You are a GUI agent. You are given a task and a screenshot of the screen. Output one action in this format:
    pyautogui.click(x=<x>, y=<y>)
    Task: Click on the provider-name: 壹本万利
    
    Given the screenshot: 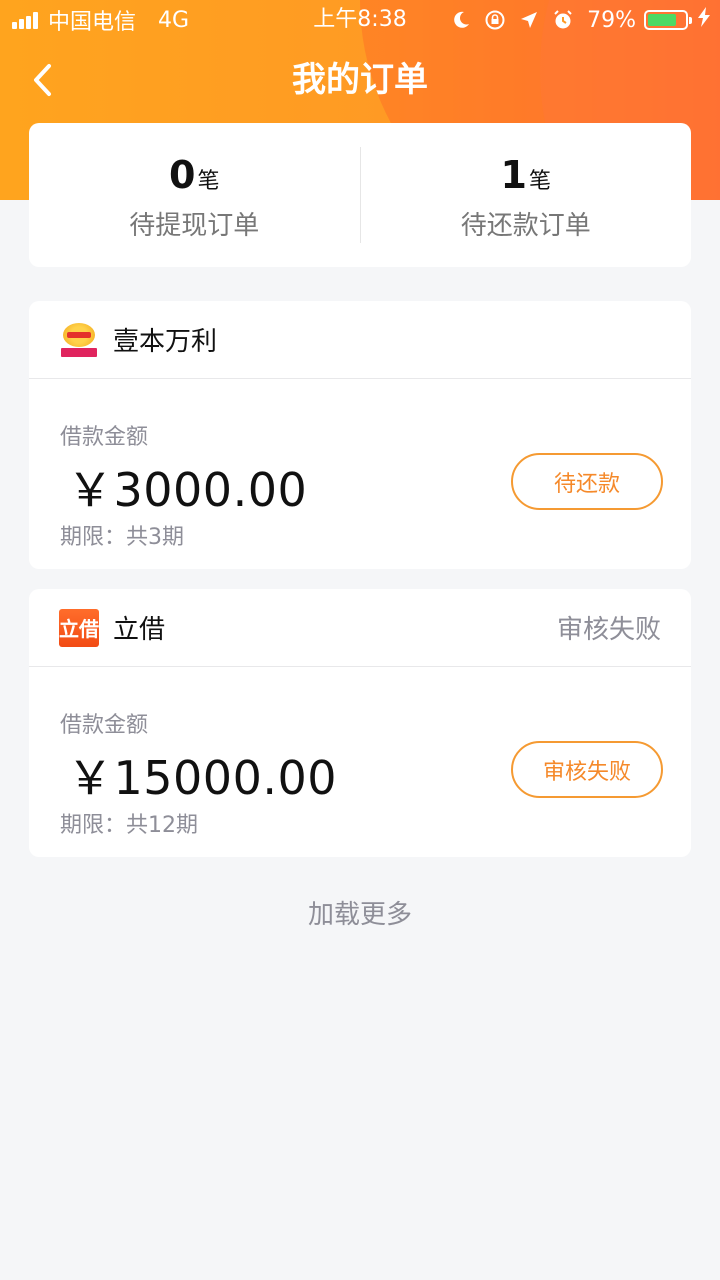 What is the action you would take?
    pyautogui.click(x=165, y=342)
    